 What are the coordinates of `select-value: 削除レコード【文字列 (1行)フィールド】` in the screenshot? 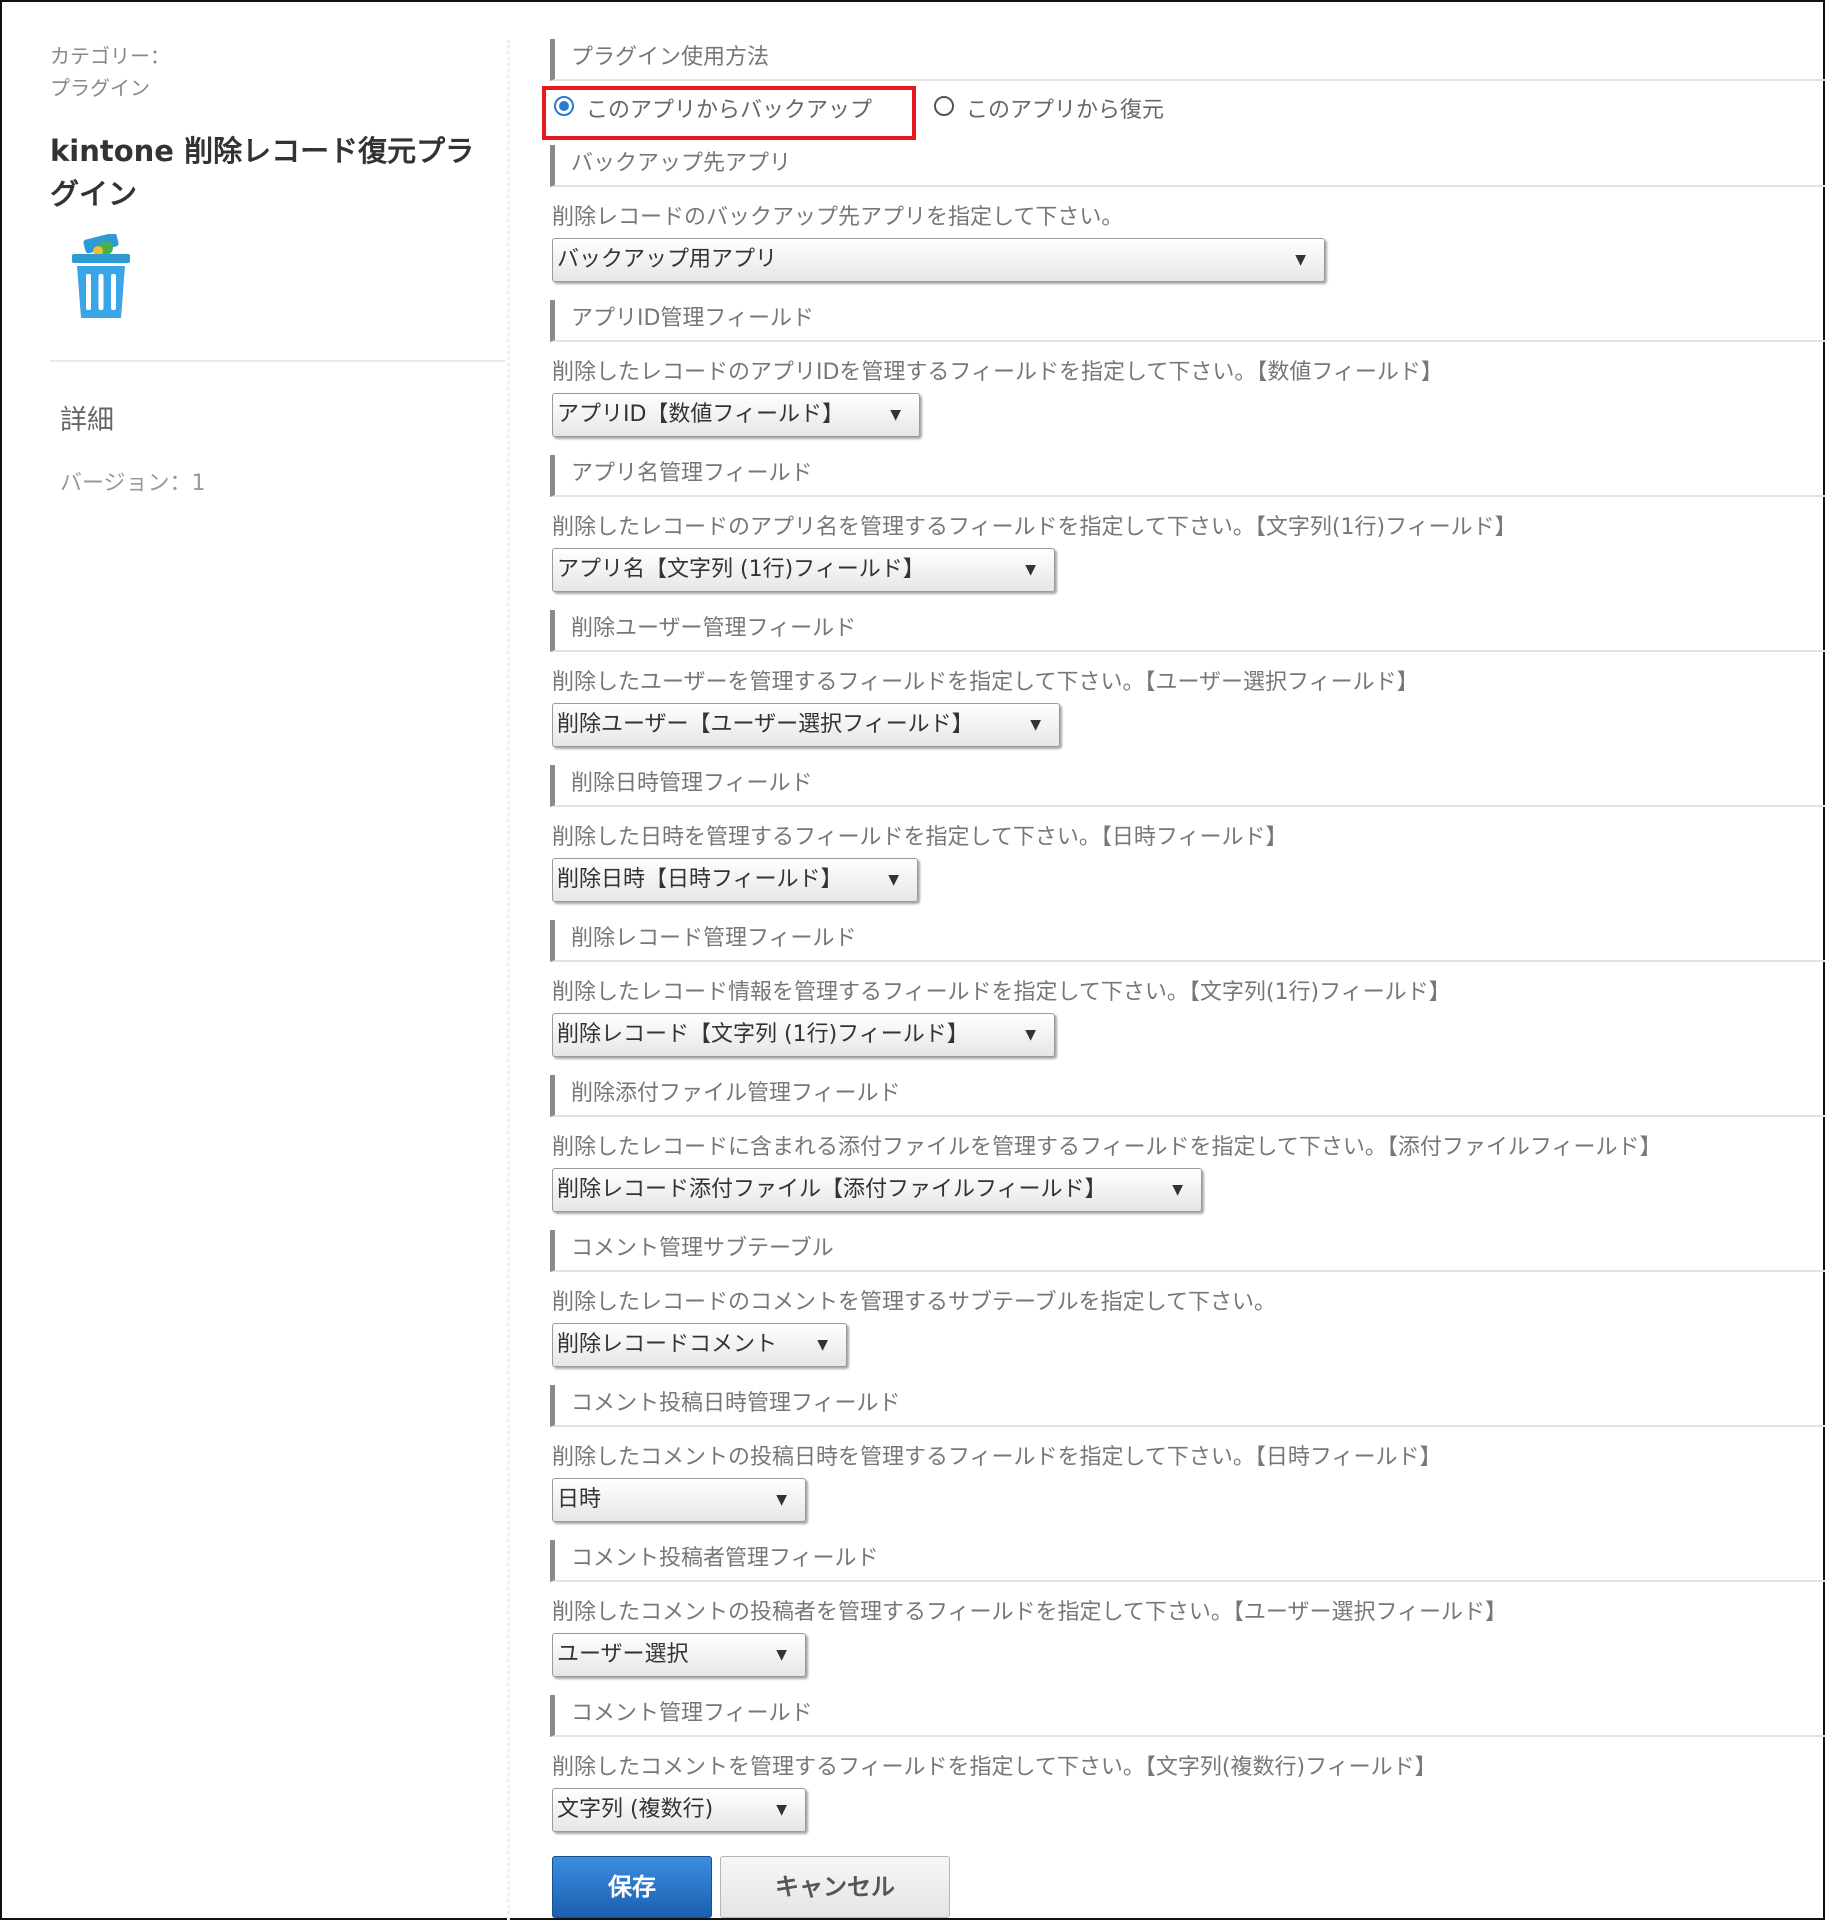 It's located at (763, 1034).